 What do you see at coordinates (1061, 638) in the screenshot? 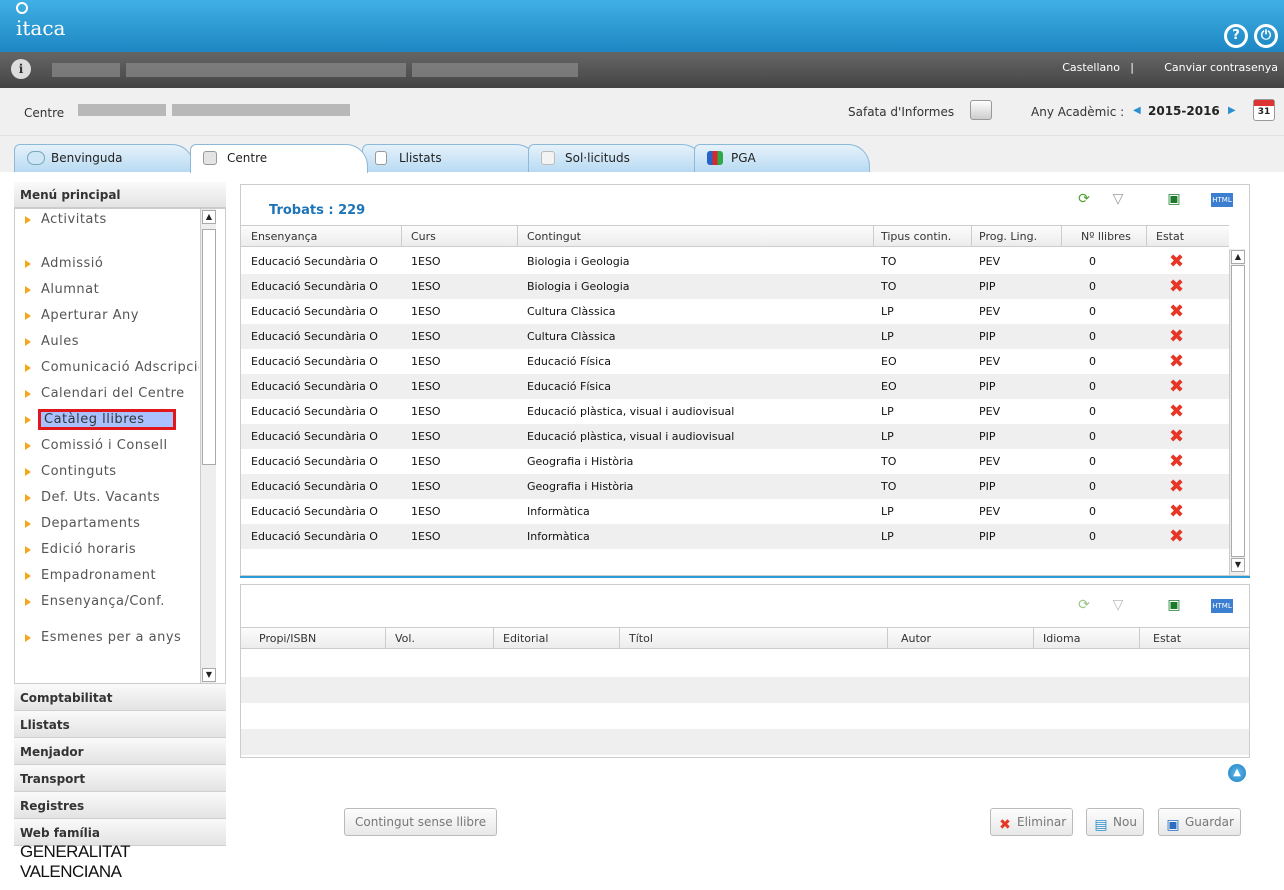
I see `col-idioma: Idioma` at bounding box center [1061, 638].